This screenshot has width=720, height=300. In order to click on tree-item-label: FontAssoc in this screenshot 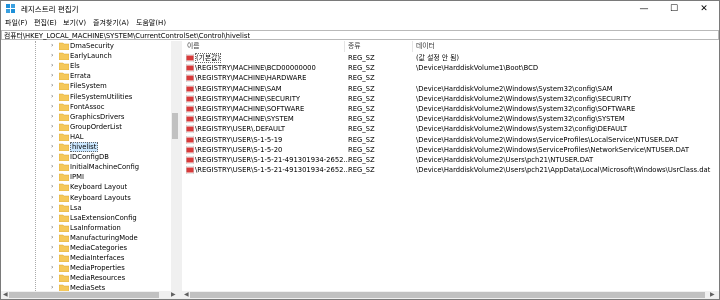, I will do `click(87, 106)`.